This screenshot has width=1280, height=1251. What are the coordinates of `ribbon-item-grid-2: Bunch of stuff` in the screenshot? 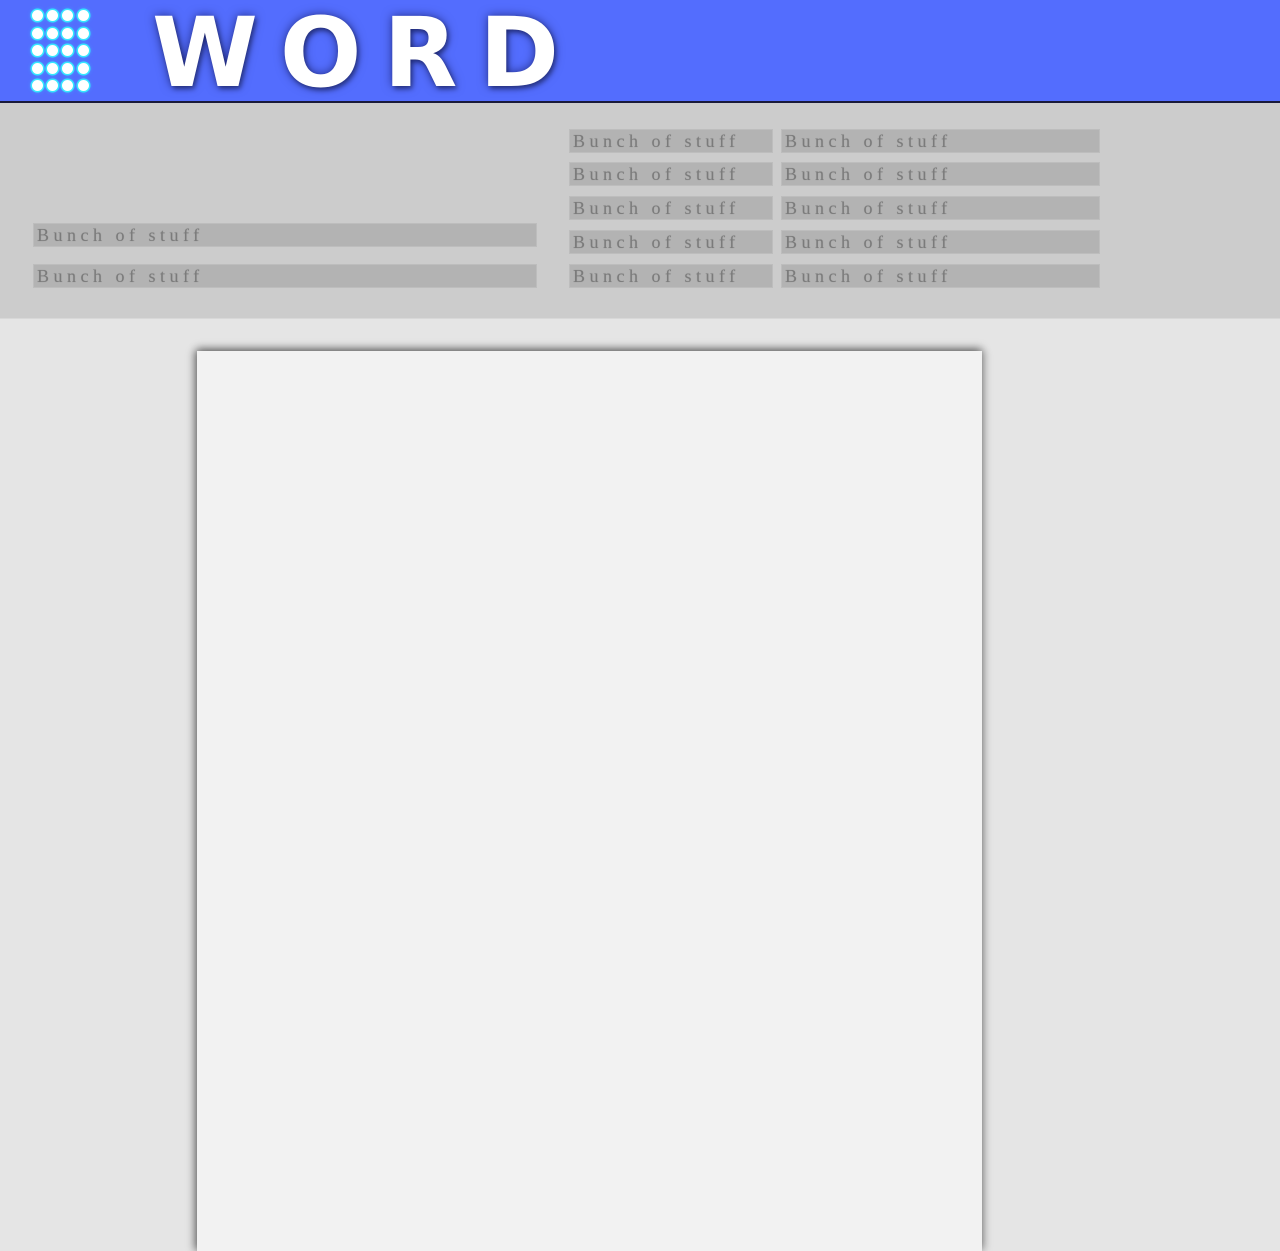 It's located at (940, 141).